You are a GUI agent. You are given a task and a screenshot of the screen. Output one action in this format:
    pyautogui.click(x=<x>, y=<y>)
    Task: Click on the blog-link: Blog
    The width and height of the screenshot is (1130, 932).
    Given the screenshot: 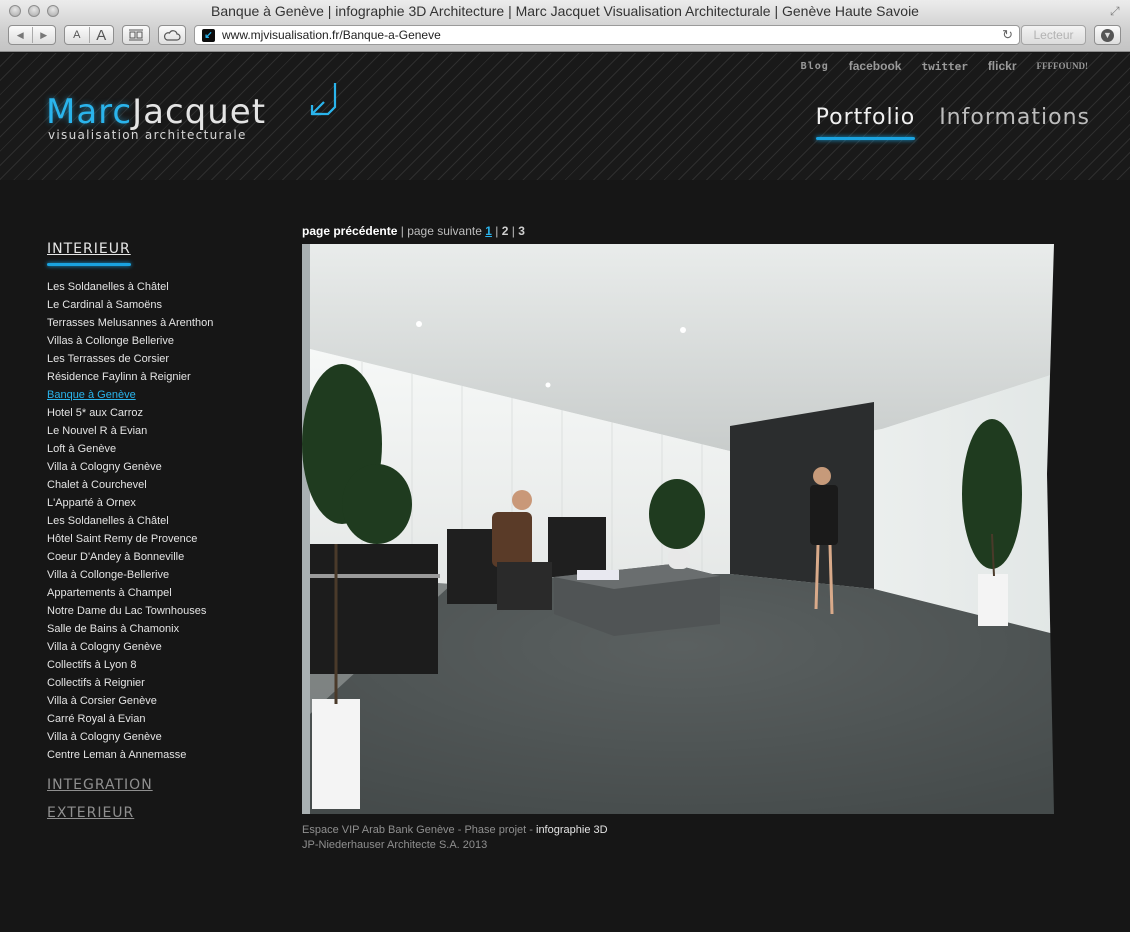 What is the action you would take?
    pyautogui.click(x=815, y=66)
    